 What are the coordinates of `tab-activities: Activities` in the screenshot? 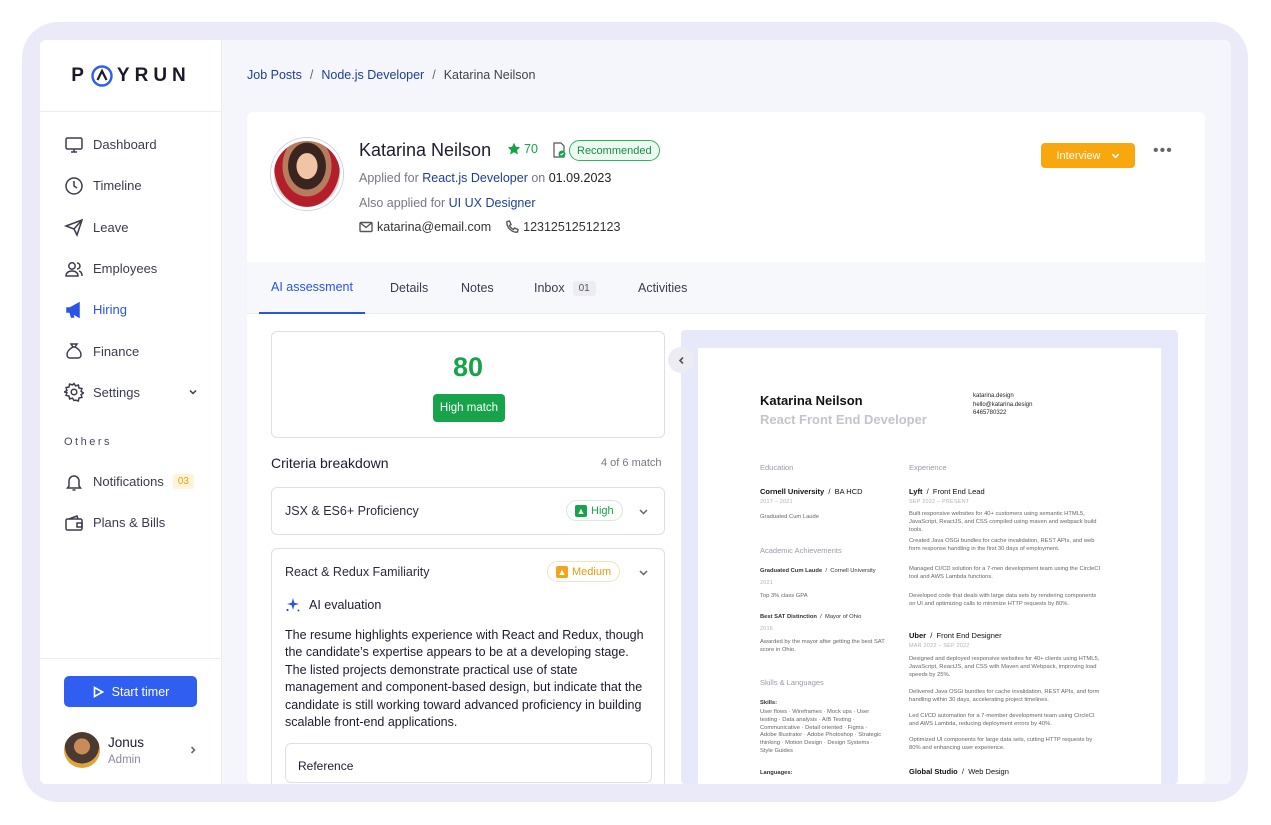 It's located at (662, 288).